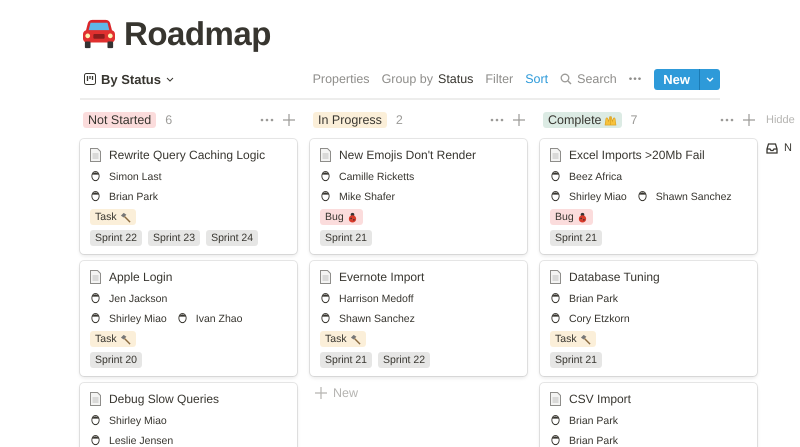  Describe the element at coordinates (367, 196) in the screenshot. I see `assignee-name: Mike Shafer` at that location.